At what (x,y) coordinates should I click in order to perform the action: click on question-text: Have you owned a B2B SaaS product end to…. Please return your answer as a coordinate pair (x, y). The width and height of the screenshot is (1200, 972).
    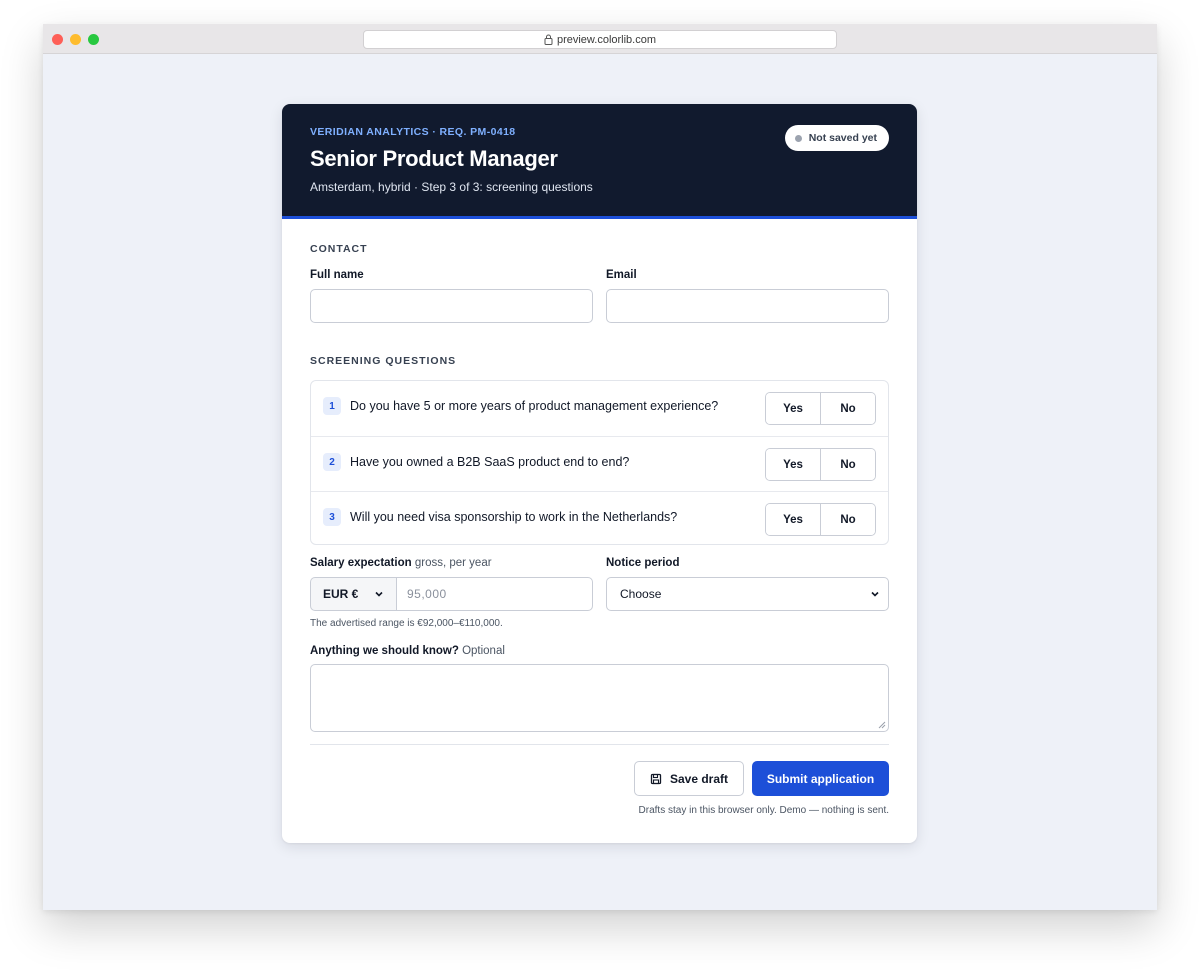
    Looking at the image, I should click on (490, 462).